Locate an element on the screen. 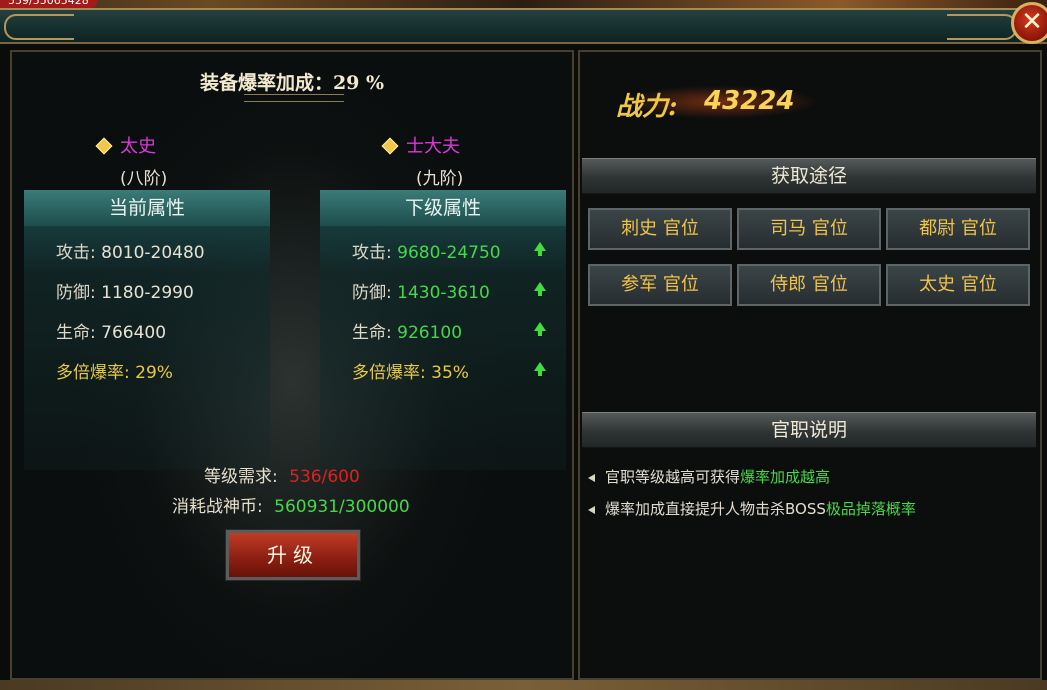 The image size is (1047, 690). note-item: 官职等级越高可获得爆率加成越高 is located at coordinates (709, 476).